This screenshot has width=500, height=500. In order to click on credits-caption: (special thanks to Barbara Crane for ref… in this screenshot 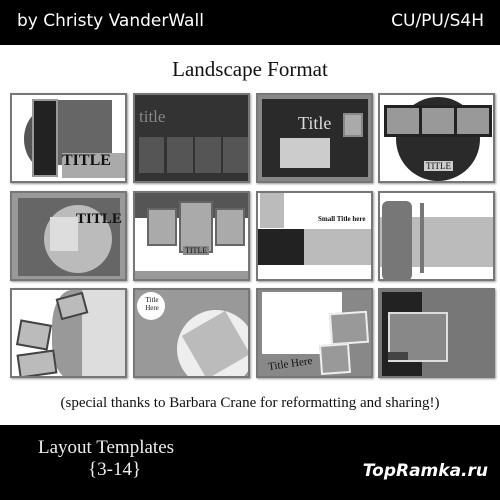, I will do `click(250, 403)`.